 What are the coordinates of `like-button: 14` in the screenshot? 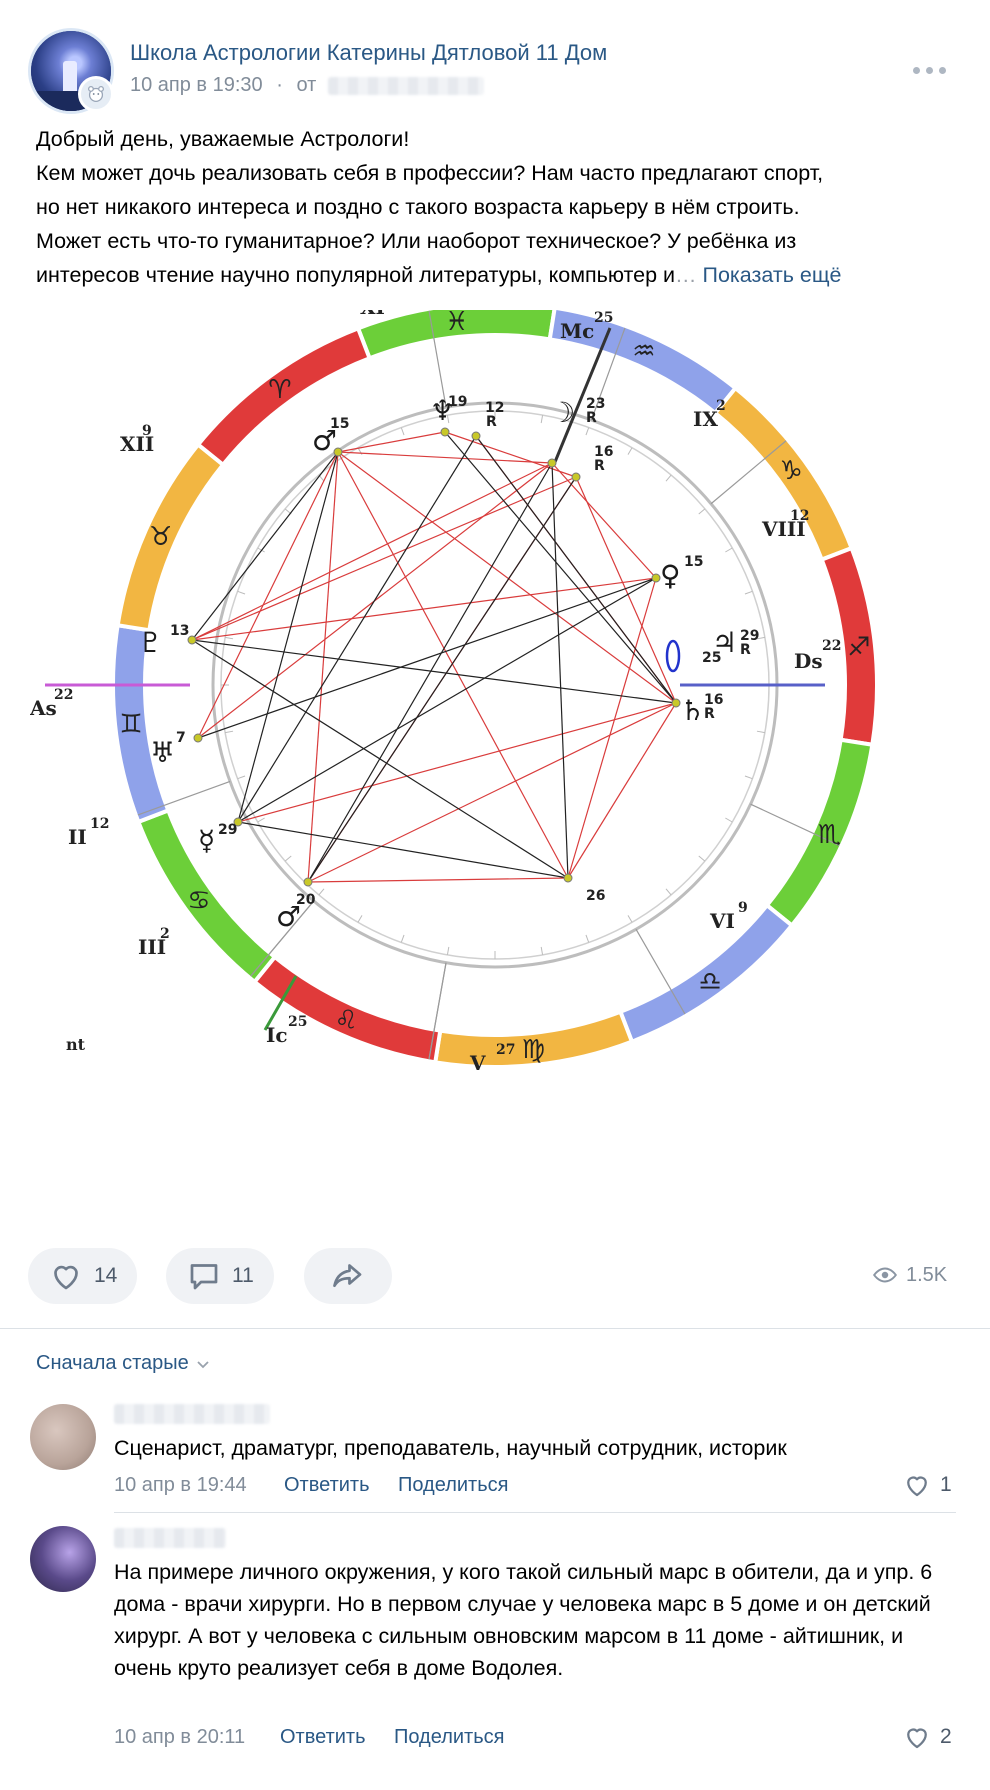 It's located at (83, 1276).